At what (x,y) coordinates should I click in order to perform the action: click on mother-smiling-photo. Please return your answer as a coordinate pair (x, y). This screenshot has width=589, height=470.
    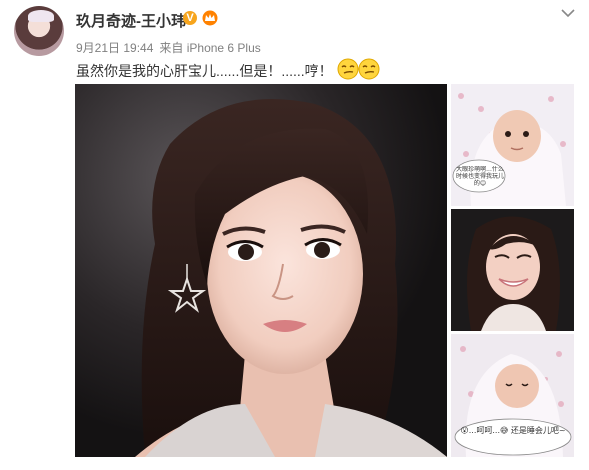
    Looking at the image, I should click on (512, 270).